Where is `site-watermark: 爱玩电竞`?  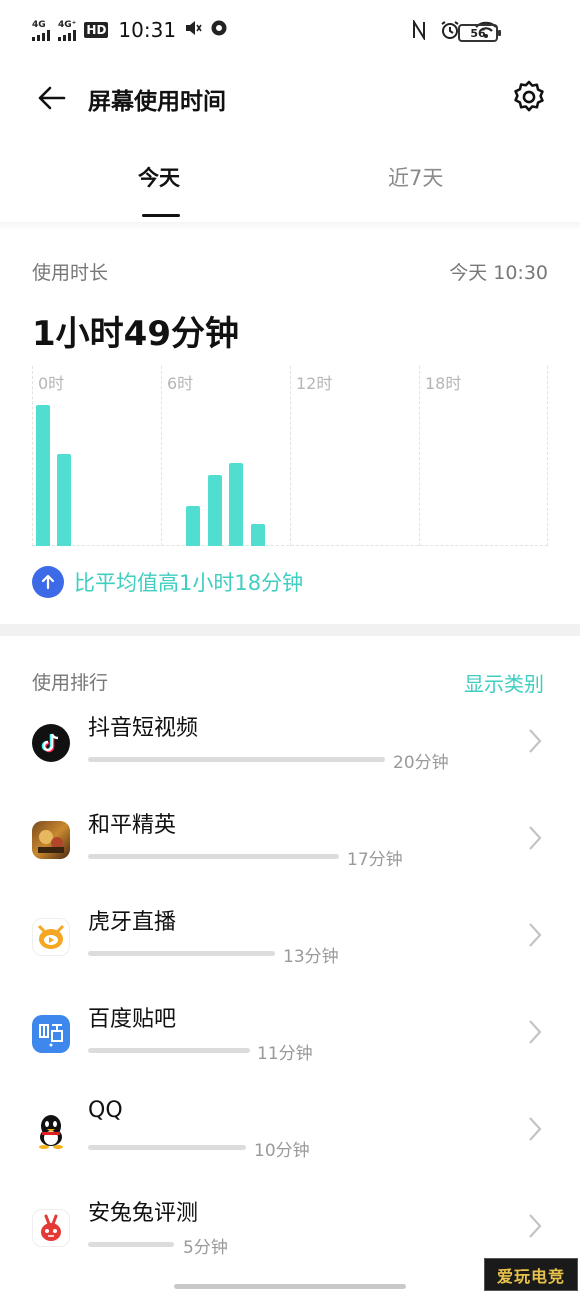
site-watermark: 爱玩电竞 is located at coordinates (531, 1274).